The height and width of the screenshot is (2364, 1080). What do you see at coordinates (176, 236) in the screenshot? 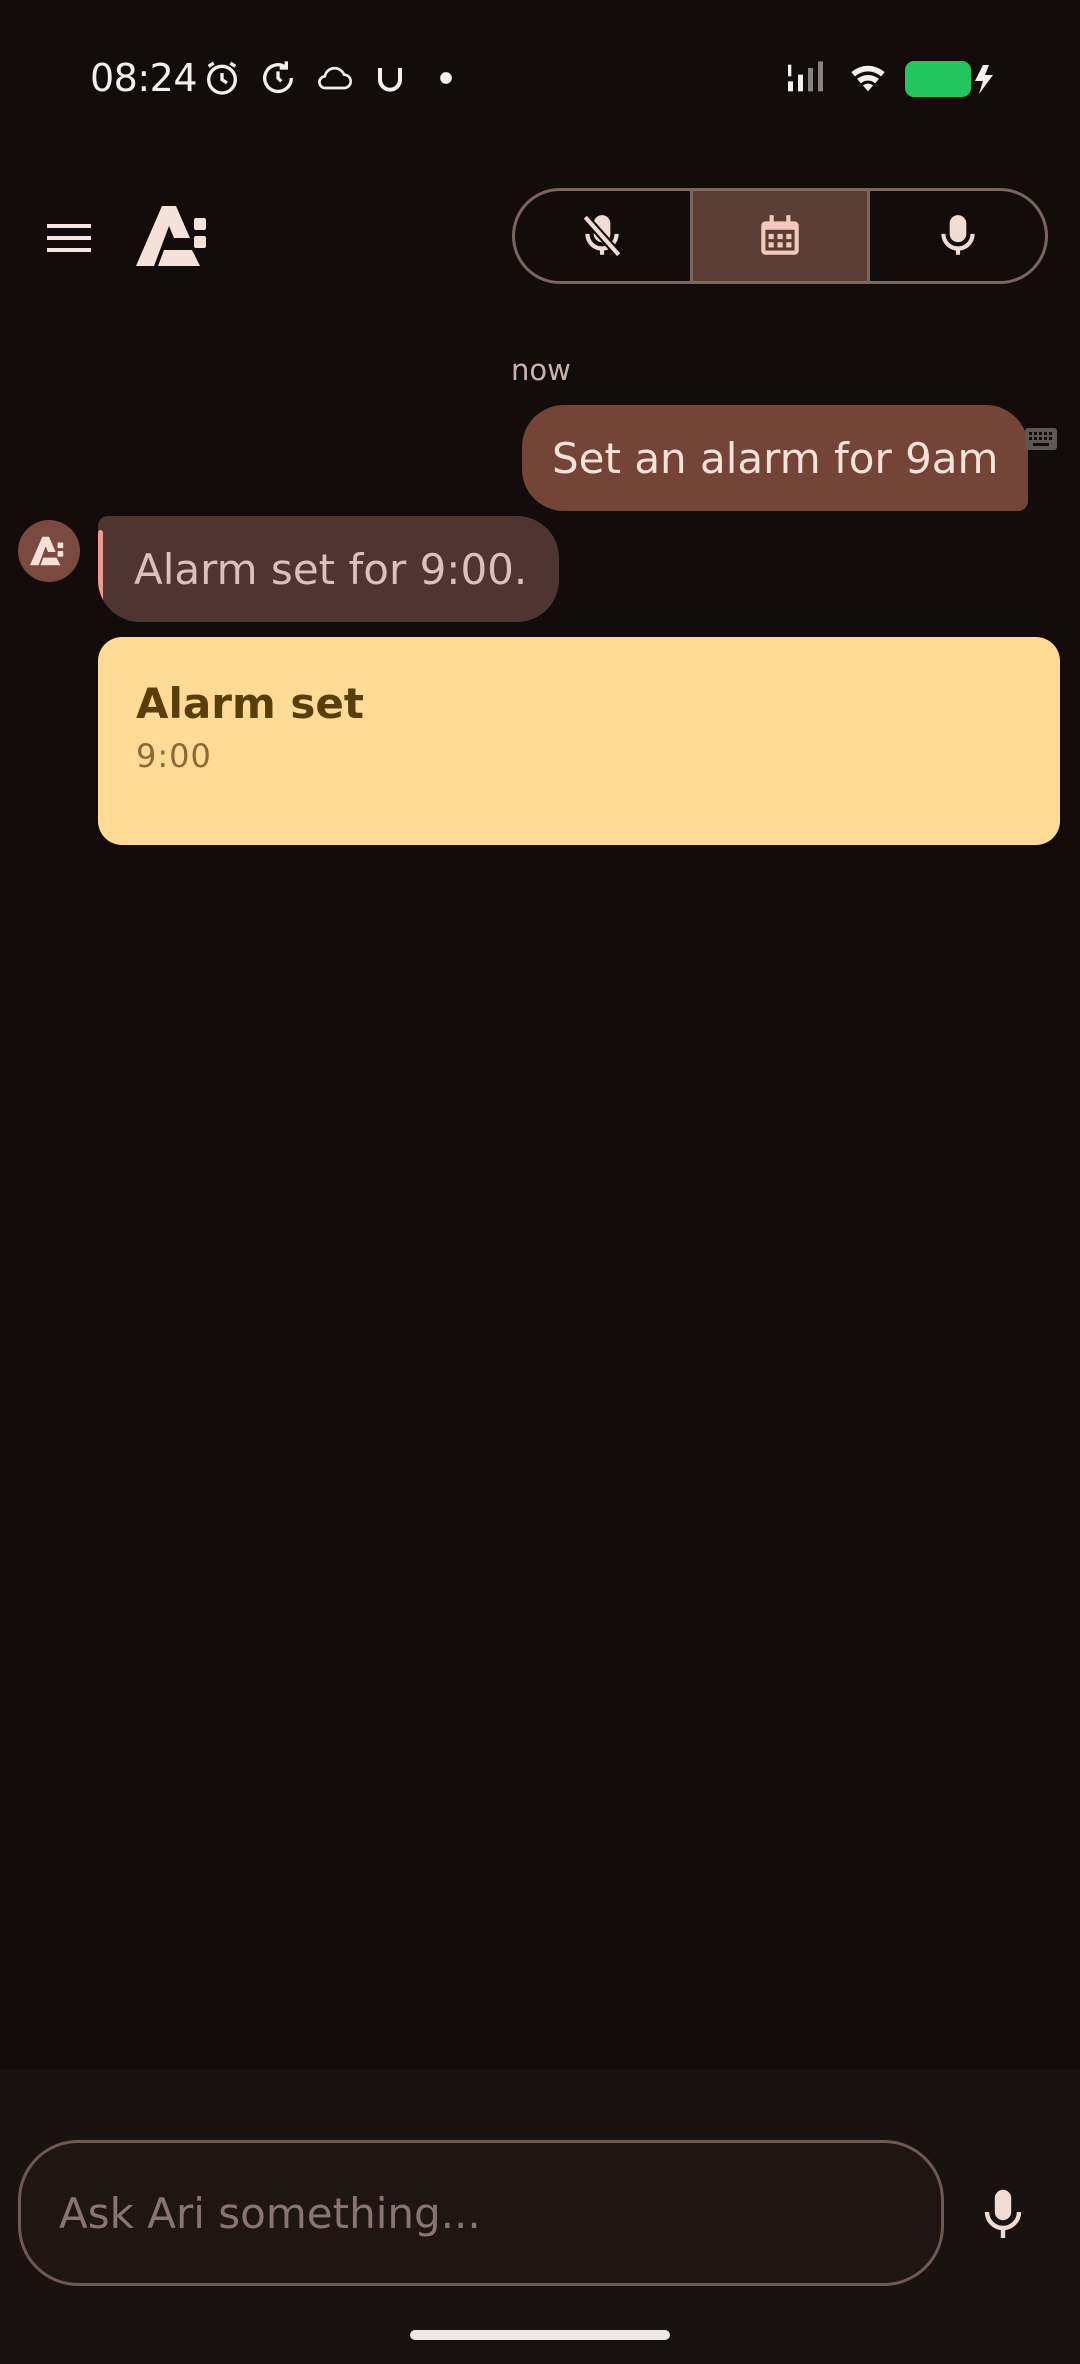
I see `ari-logo` at bounding box center [176, 236].